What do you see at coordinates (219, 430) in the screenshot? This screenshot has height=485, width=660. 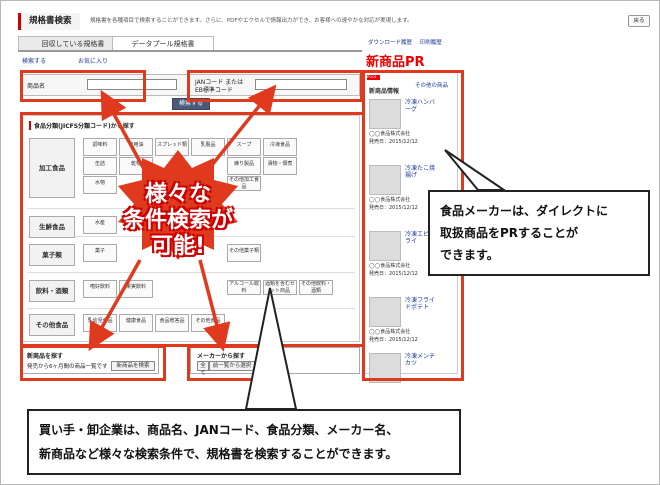 I see `callout-buyer-line1: 買い手・卸企業は、商品名、JANコード、食品分類、メーカー名、` at bounding box center [219, 430].